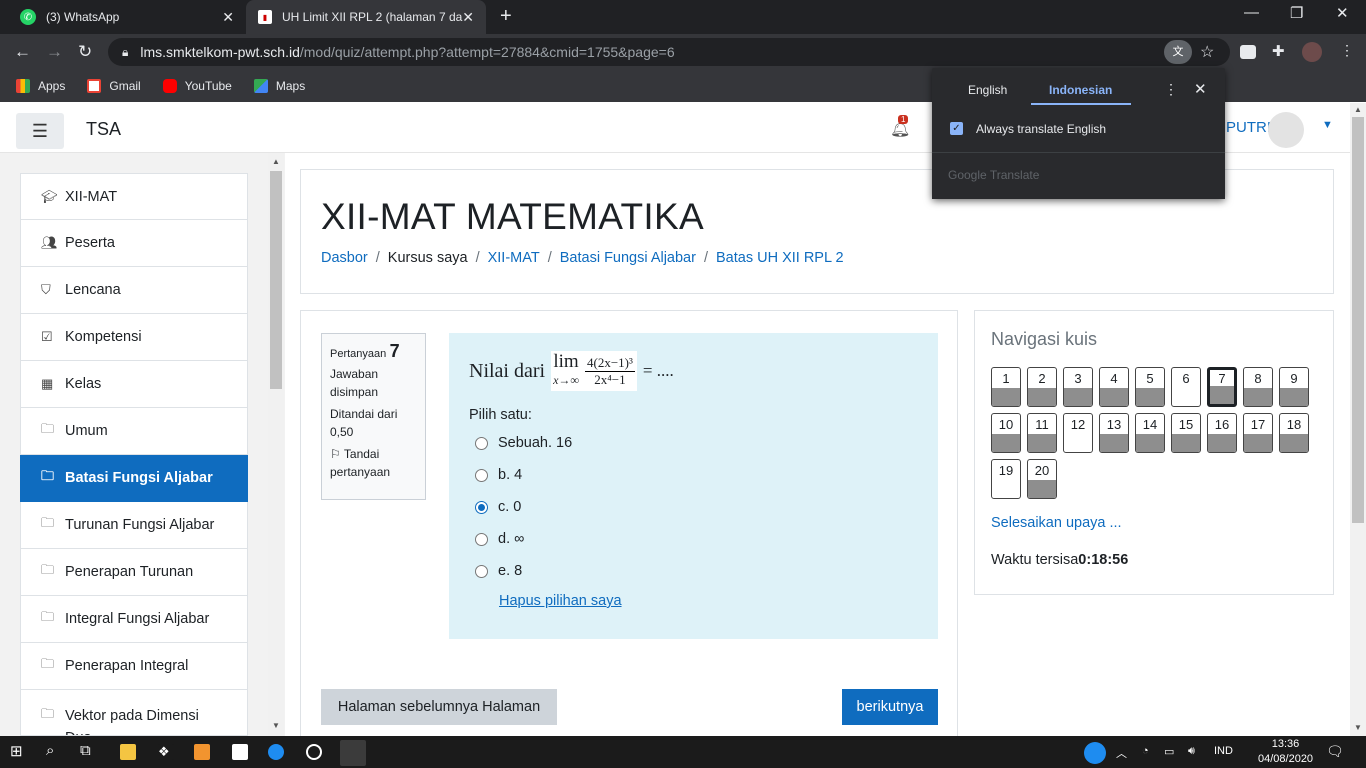 Image resolution: width=1366 pixels, height=768 pixels. What do you see at coordinates (1006, 387) in the screenshot?
I see `quiz-nav-button: 1` at bounding box center [1006, 387].